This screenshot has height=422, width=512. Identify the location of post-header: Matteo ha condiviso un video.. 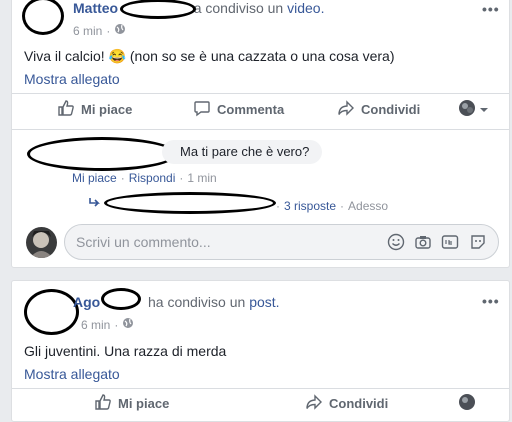
(198, 8).